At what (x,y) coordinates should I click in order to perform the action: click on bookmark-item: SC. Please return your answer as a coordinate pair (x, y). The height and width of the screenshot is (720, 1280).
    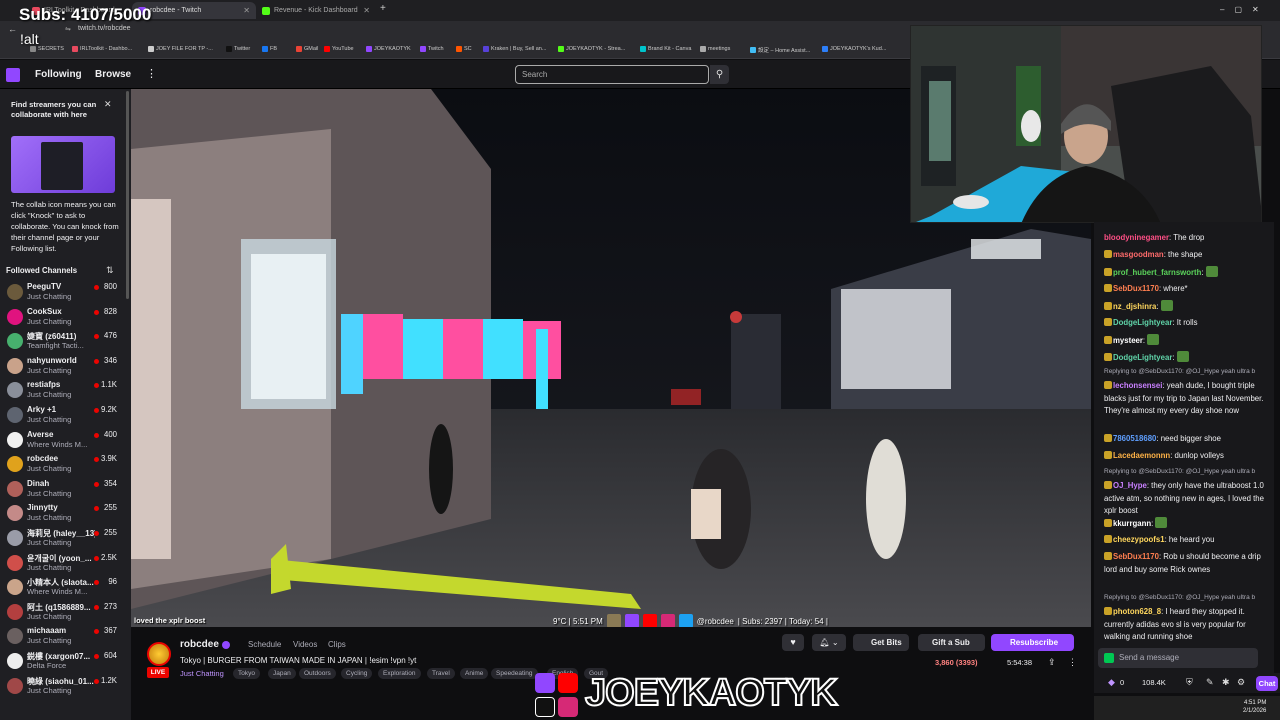
    Looking at the image, I should click on (464, 49).